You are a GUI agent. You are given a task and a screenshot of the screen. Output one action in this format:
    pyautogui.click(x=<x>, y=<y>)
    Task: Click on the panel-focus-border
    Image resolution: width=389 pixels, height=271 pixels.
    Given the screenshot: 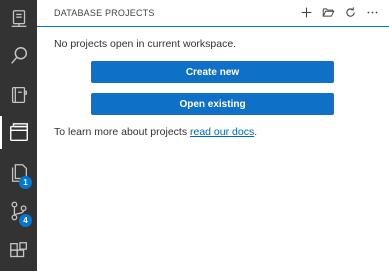 What is the action you would take?
    pyautogui.click(x=213, y=26)
    